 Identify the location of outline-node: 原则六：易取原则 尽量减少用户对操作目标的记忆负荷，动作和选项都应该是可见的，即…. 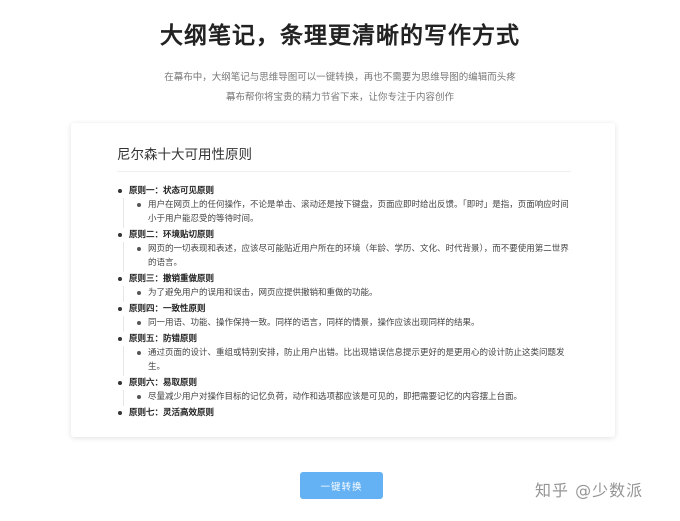
(342, 391).